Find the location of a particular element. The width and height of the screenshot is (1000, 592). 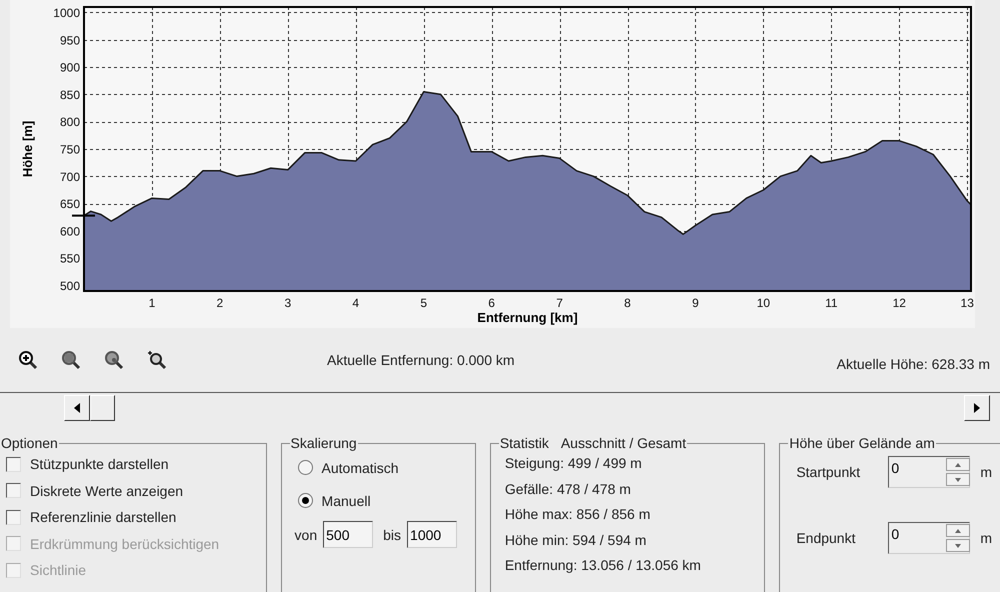

y-tick-label: 900 is located at coordinates (70, 67).